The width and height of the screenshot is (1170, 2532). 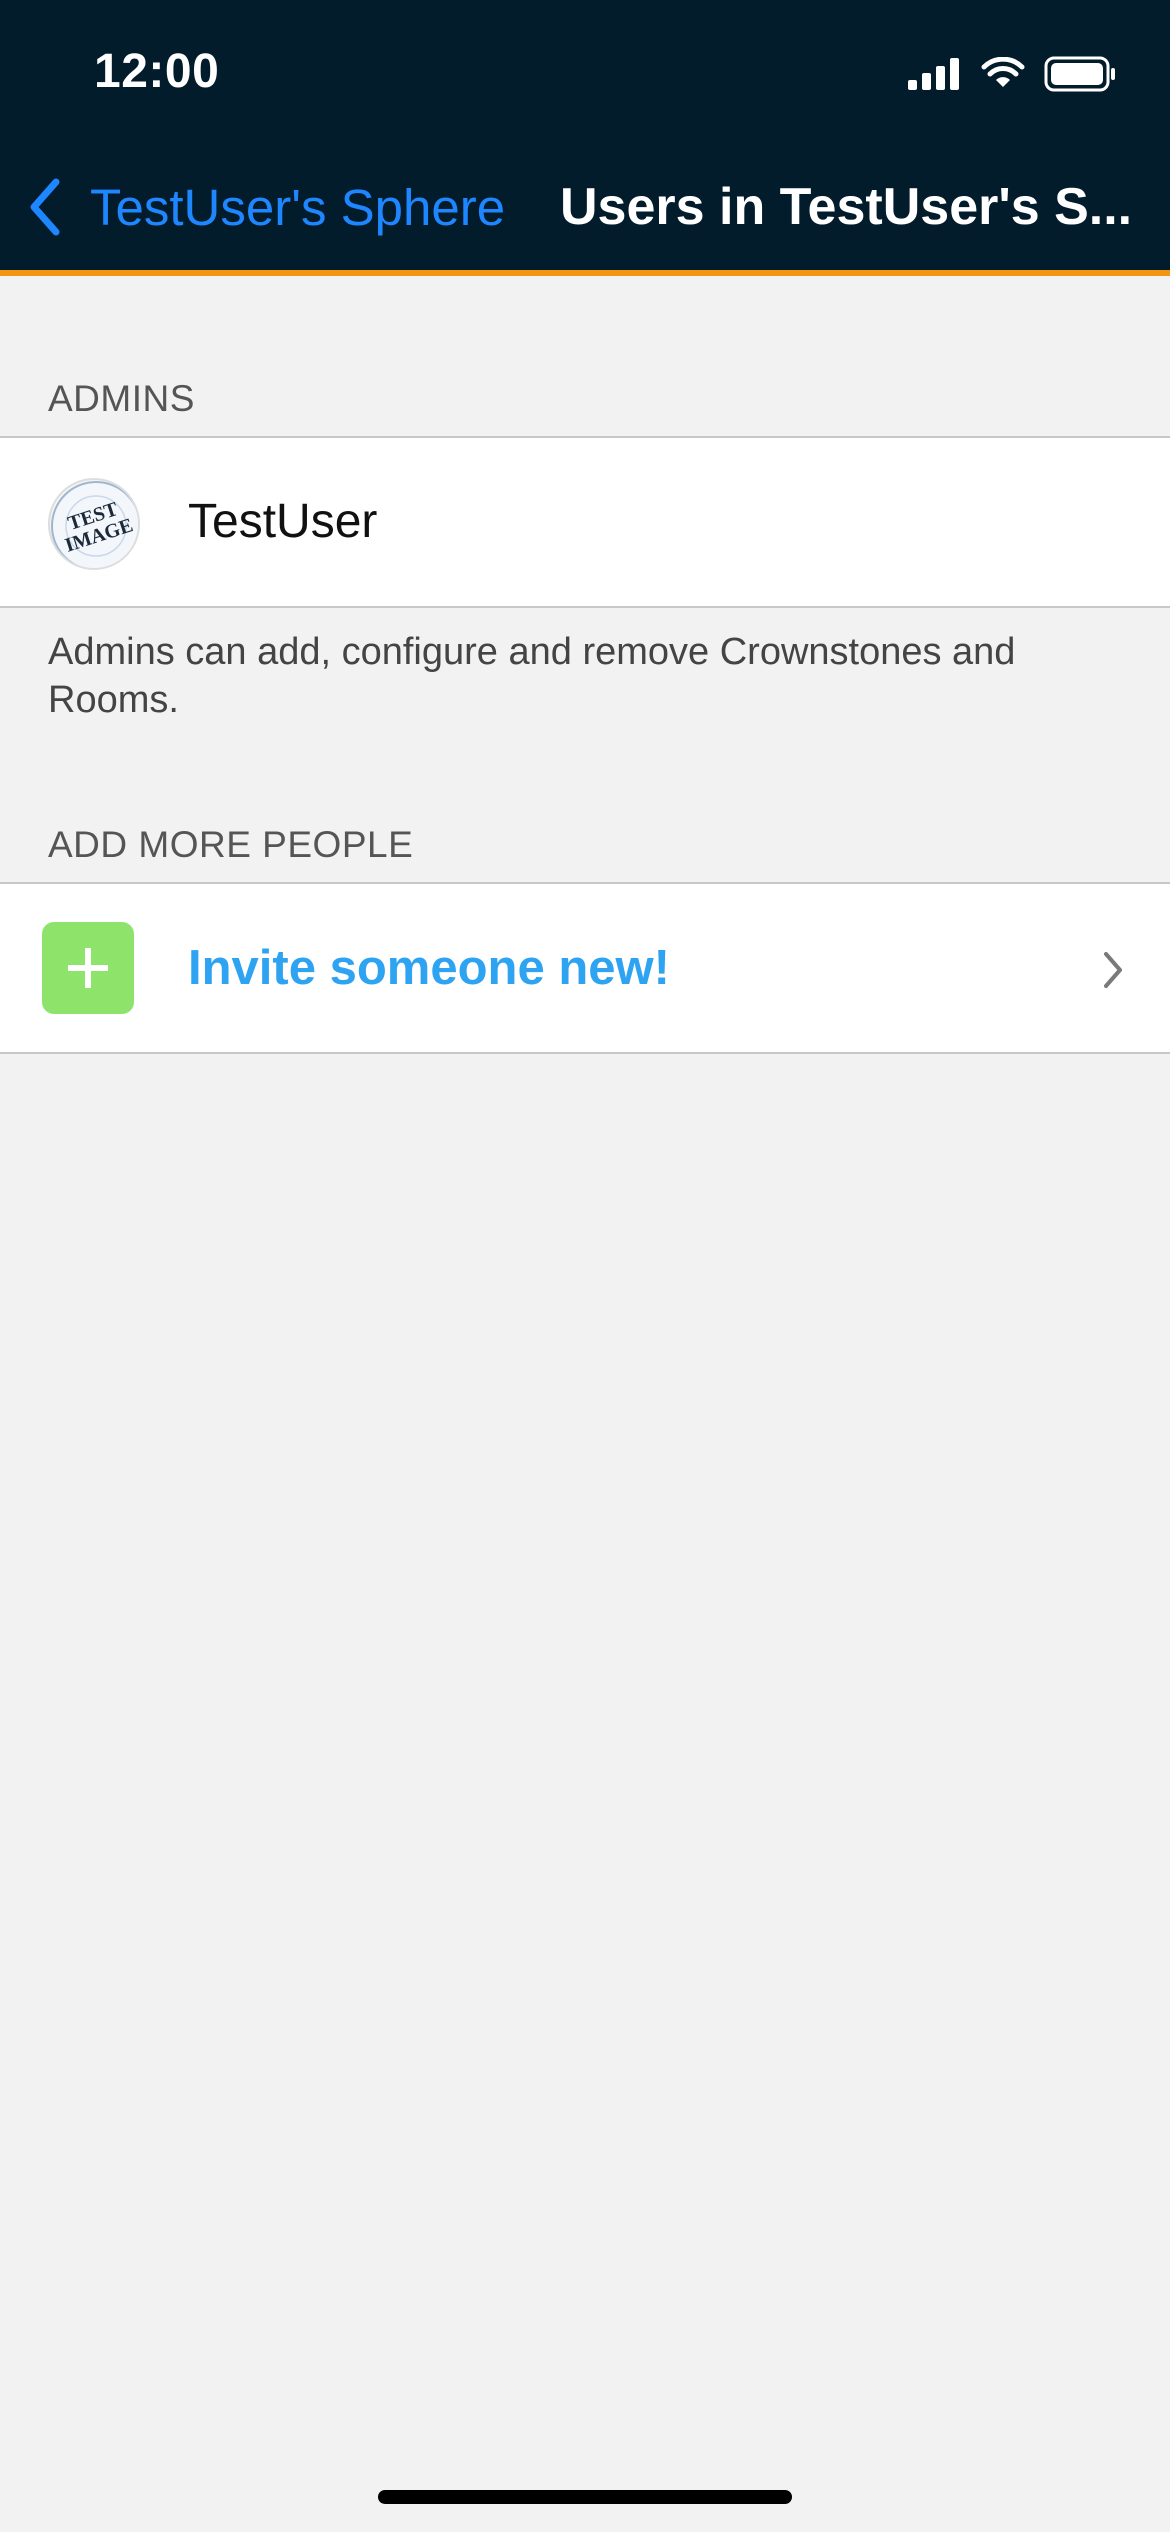 I want to click on test-image-avatar: TEST IMAGE, so click(x=94, y=524).